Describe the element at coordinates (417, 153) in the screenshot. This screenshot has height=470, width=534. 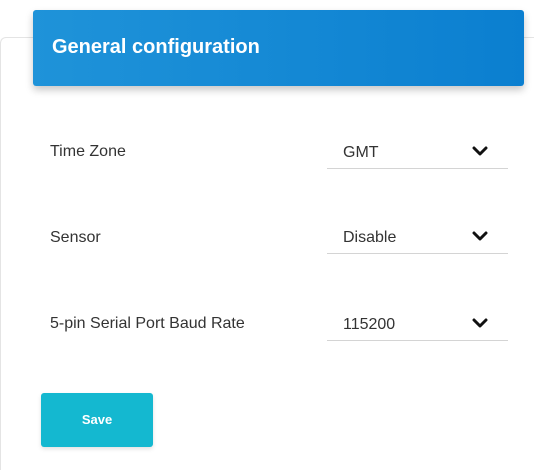
I see `time-zone-select: GMT` at that location.